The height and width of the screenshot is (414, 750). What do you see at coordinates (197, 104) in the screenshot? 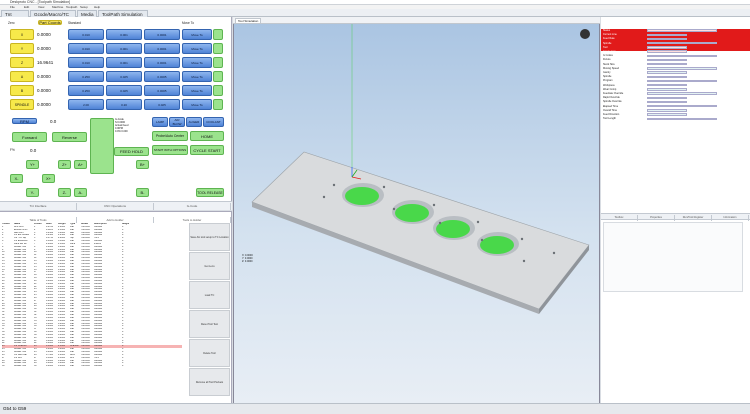
I see `move-to-button-5: Move To` at bounding box center [197, 104].